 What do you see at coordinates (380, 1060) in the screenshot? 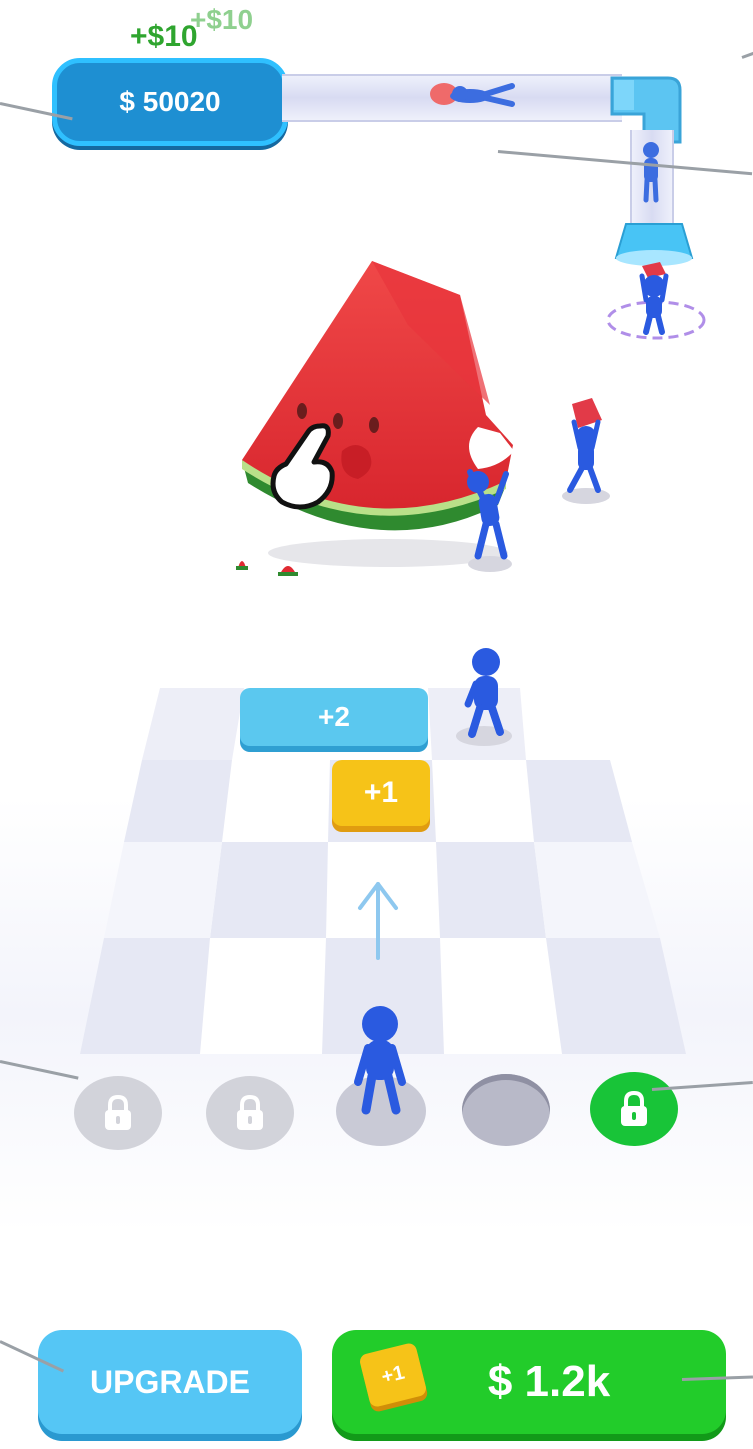
I see `stickman-on-slot-icon` at bounding box center [380, 1060].